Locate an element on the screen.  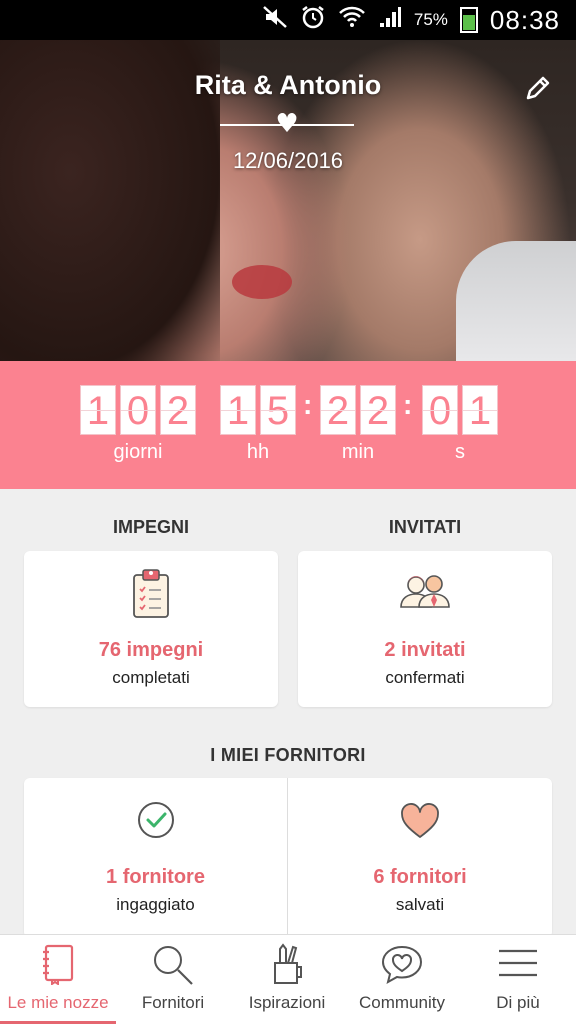
countdown-label-days: giorni is located at coordinates (138, 452).